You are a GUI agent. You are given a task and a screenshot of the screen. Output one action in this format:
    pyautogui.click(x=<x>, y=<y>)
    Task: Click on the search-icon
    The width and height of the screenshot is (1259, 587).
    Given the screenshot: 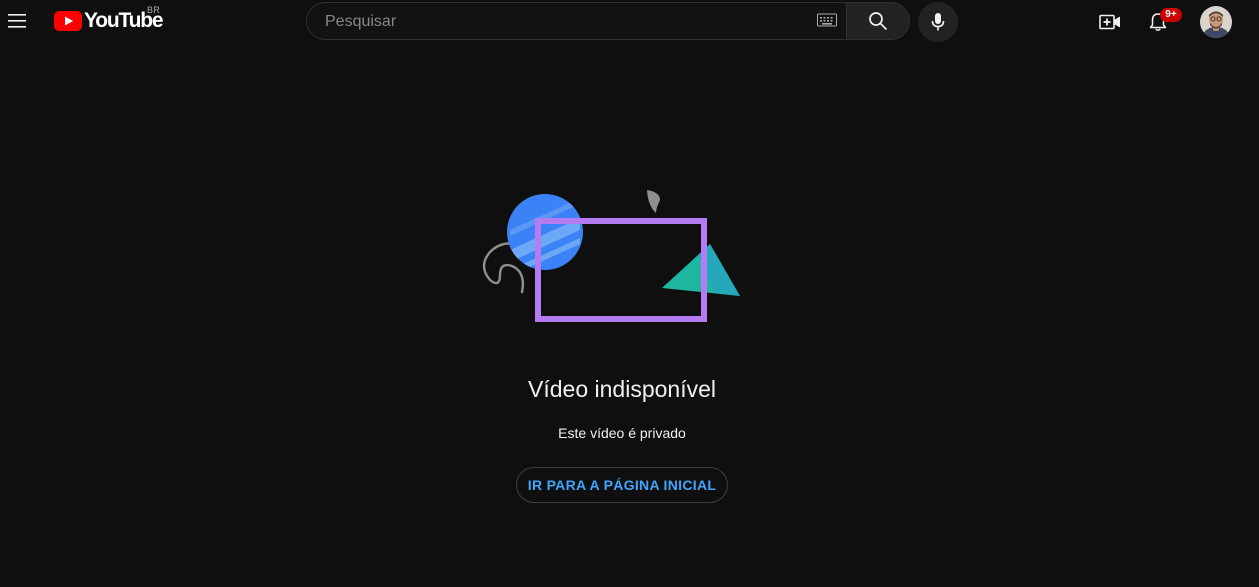 What is the action you would take?
    pyautogui.click(x=878, y=21)
    